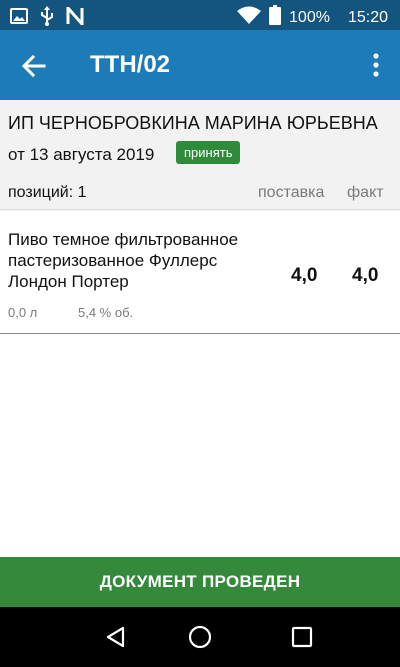  I want to click on document-posted-label: ДОКУМЕНТ ПРОВЕДЕН, so click(200, 581).